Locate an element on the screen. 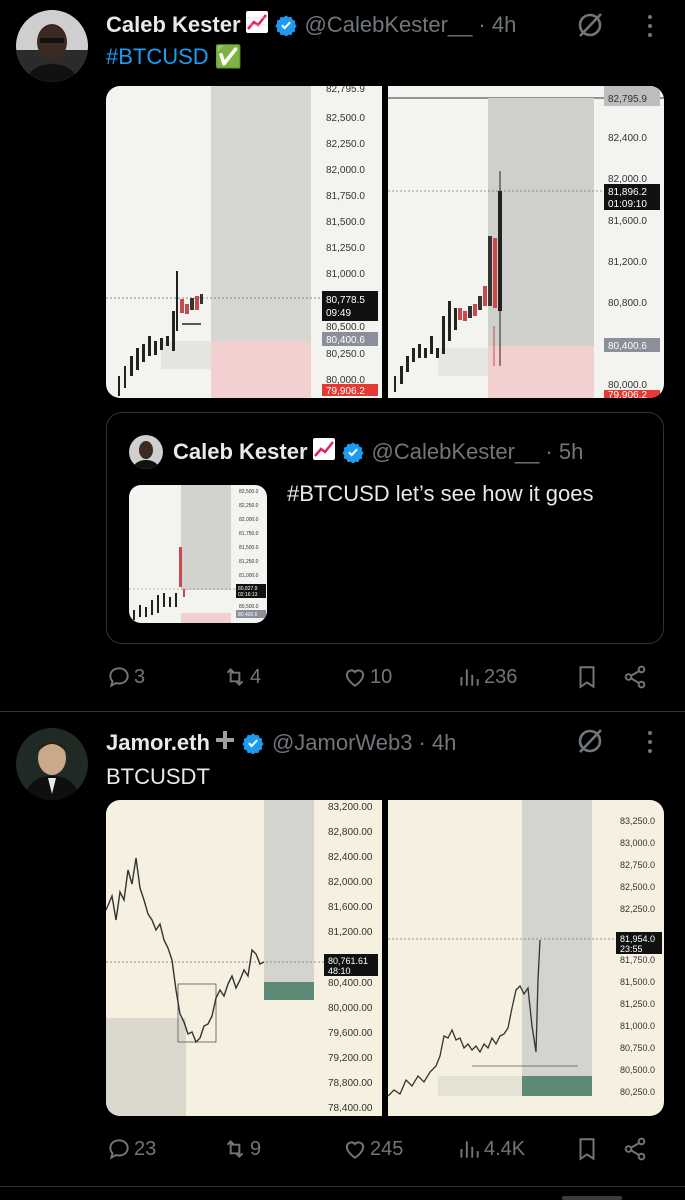 The width and height of the screenshot is (685, 1200). price-label: 78,800.00 is located at coordinates (350, 1083).